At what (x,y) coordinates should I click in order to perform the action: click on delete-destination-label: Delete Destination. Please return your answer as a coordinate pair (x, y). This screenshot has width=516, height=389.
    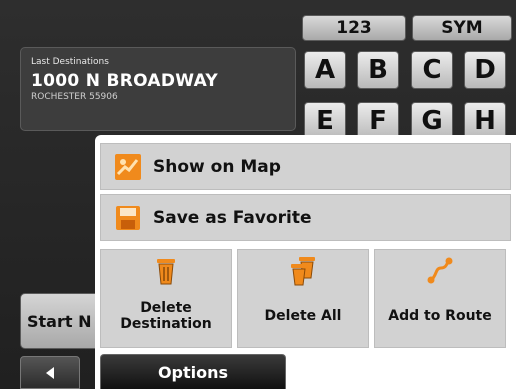
    Looking at the image, I should click on (166, 316).